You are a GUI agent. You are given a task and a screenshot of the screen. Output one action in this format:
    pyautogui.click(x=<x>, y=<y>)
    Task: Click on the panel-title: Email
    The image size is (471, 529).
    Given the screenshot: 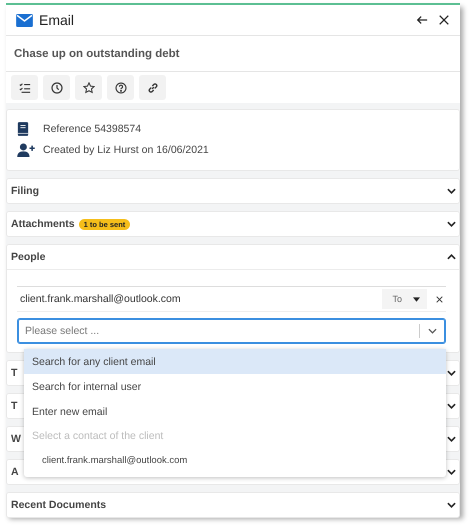 What is the action you would take?
    pyautogui.click(x=56, y=20)
    